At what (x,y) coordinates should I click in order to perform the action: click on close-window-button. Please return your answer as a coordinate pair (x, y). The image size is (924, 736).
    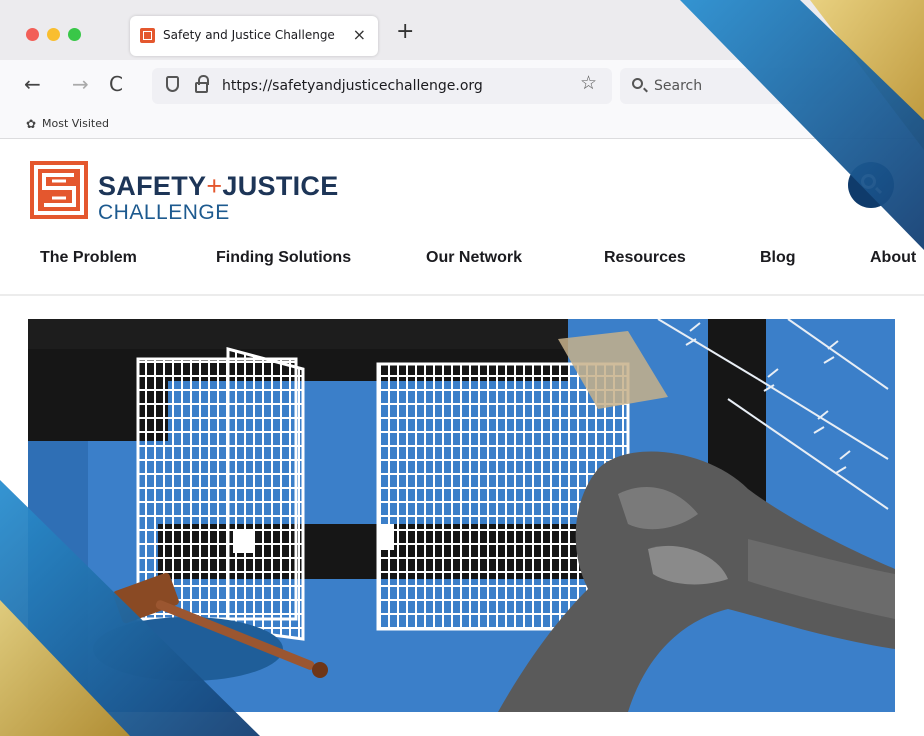
    Looking at the image, I should click on (32, 34).